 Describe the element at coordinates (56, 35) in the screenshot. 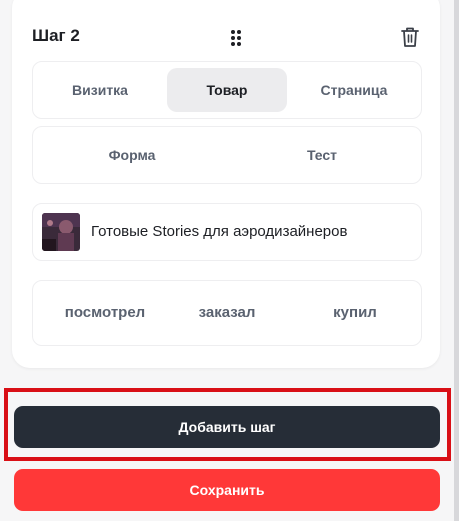

I see `step-title: Шаг 2` at that location.